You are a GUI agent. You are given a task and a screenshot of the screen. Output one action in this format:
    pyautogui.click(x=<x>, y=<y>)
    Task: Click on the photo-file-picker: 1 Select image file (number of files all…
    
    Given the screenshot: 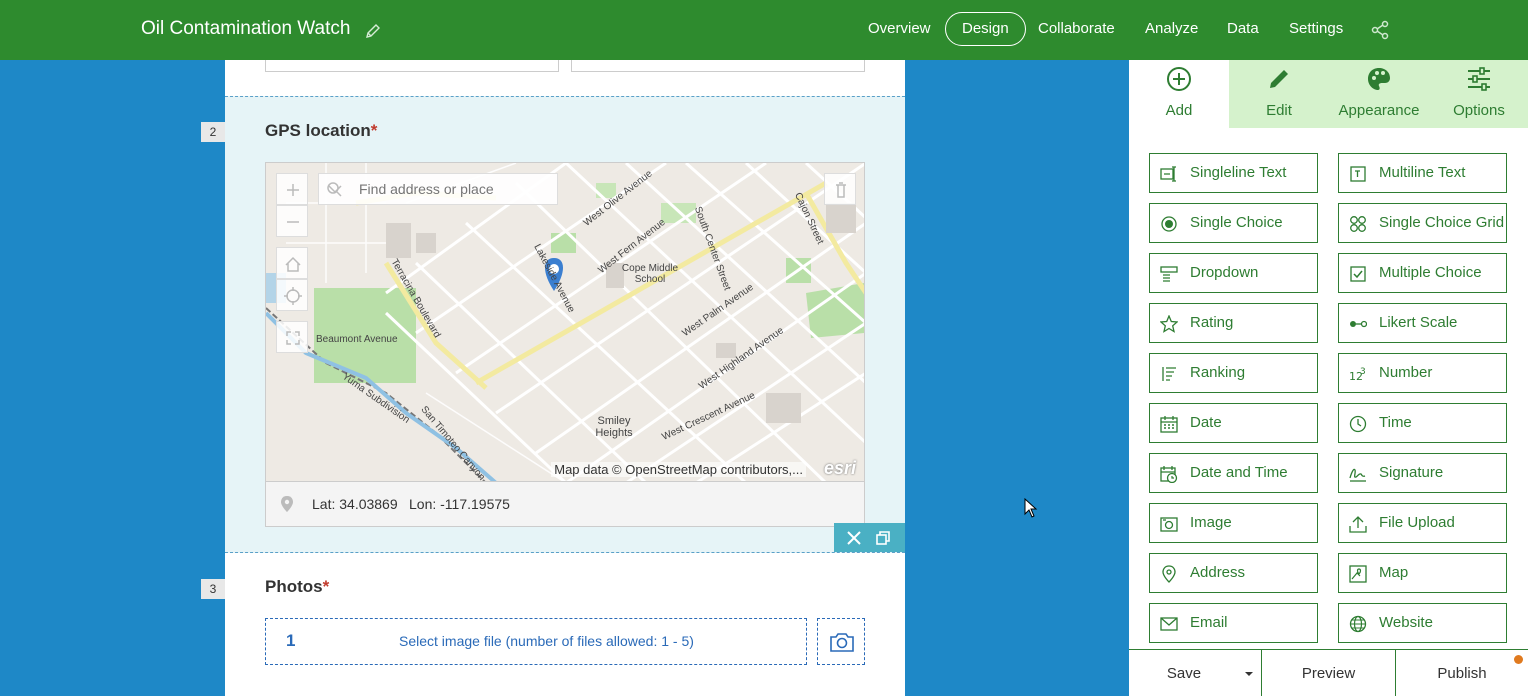 What is the action you would take?
    pyautogui.click(x=536, y=641)
    